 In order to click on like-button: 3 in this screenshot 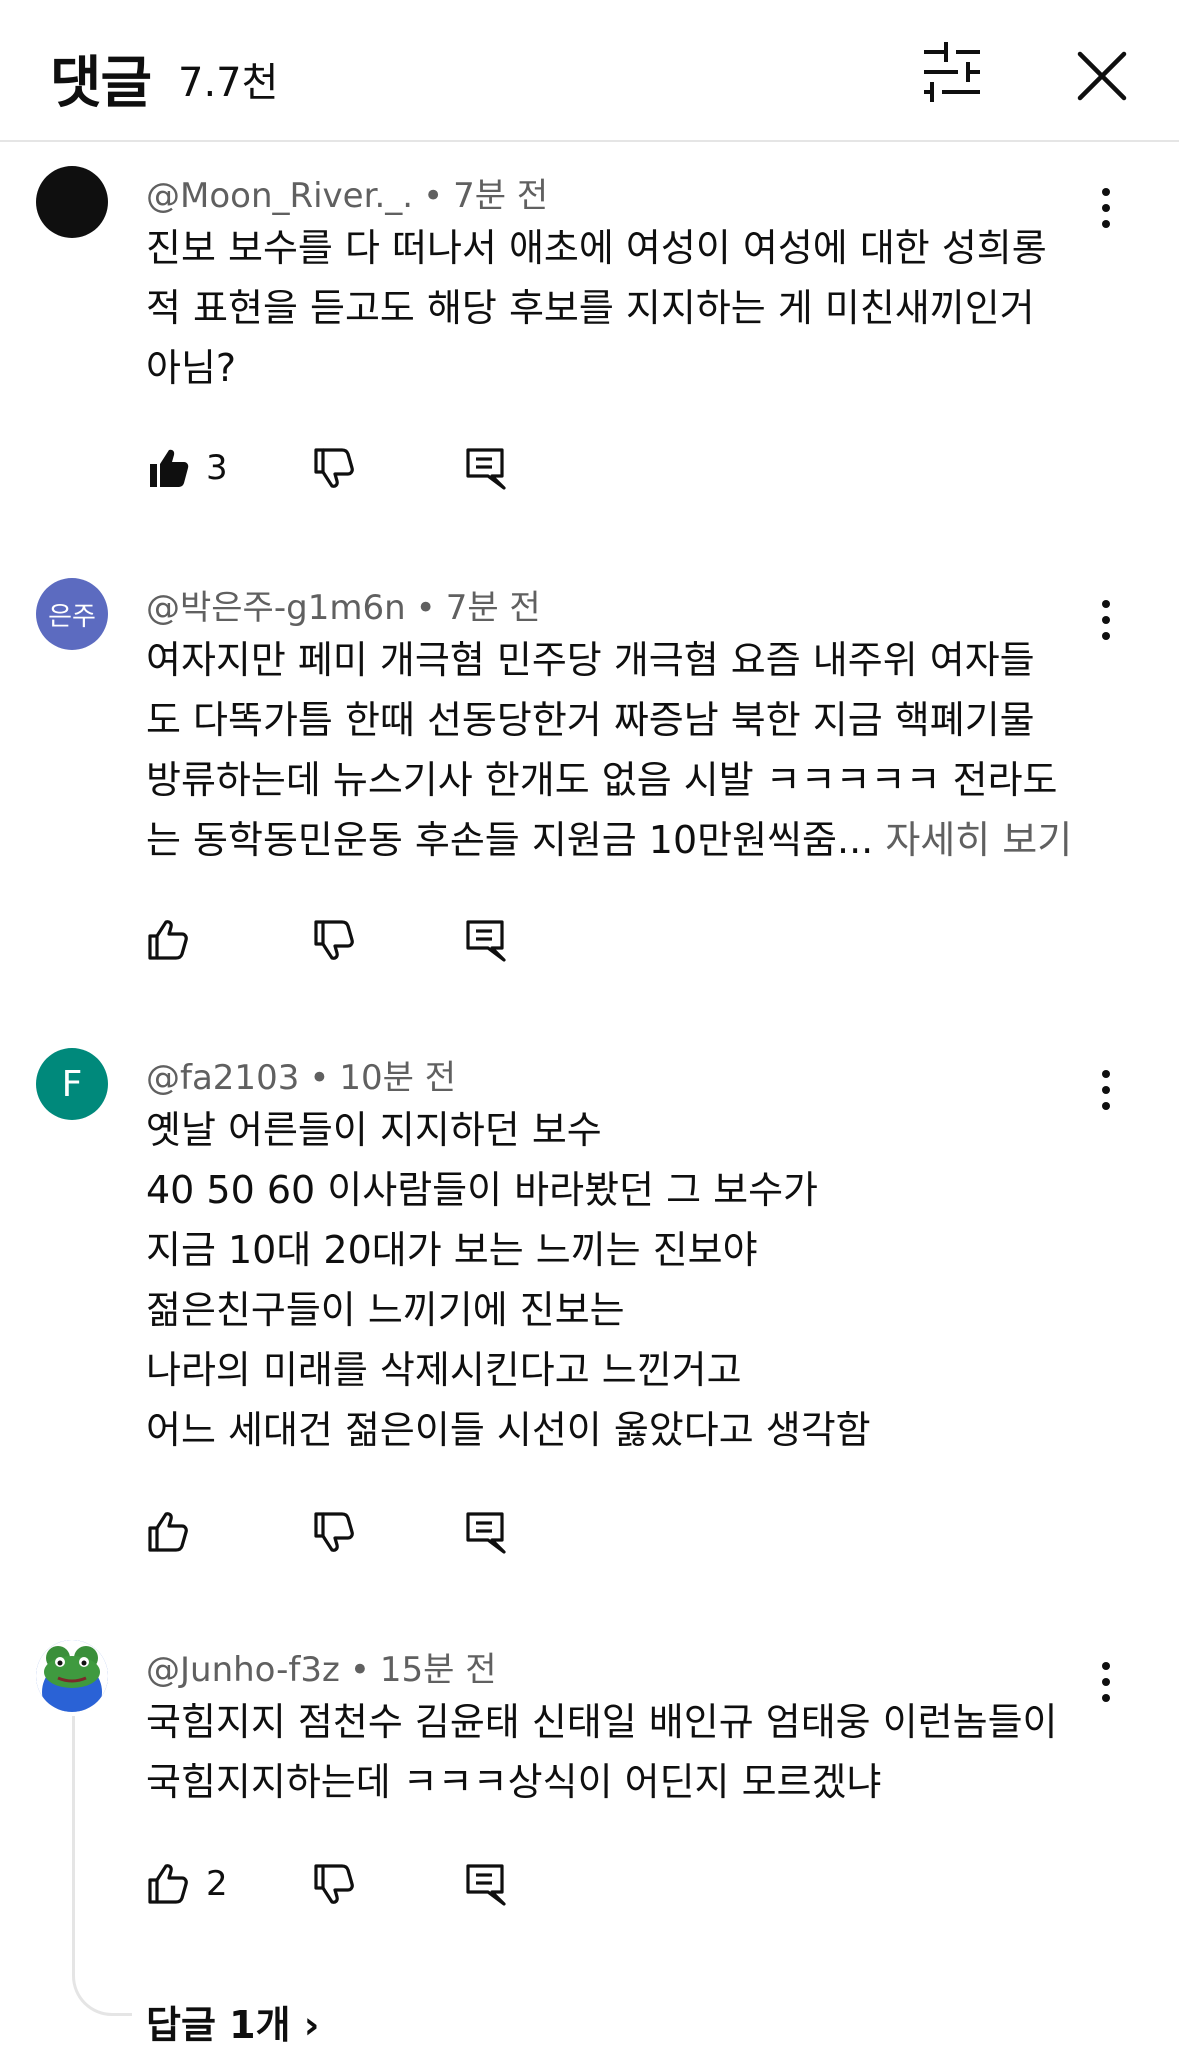, I will do `click(187, 468)`.